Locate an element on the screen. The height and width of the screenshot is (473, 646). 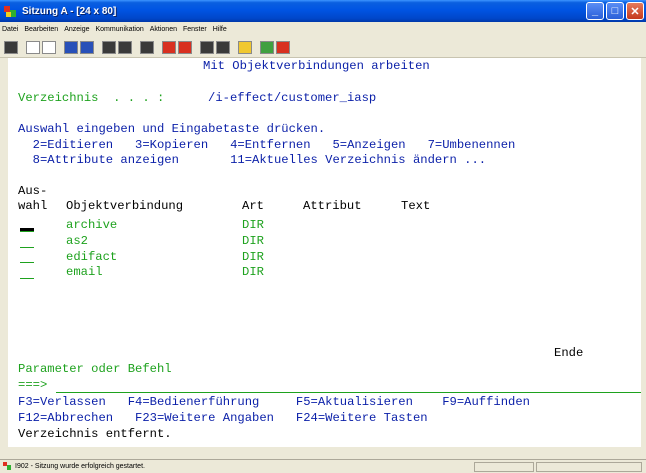
play-macro-icon is located at coordinates (169, 47).